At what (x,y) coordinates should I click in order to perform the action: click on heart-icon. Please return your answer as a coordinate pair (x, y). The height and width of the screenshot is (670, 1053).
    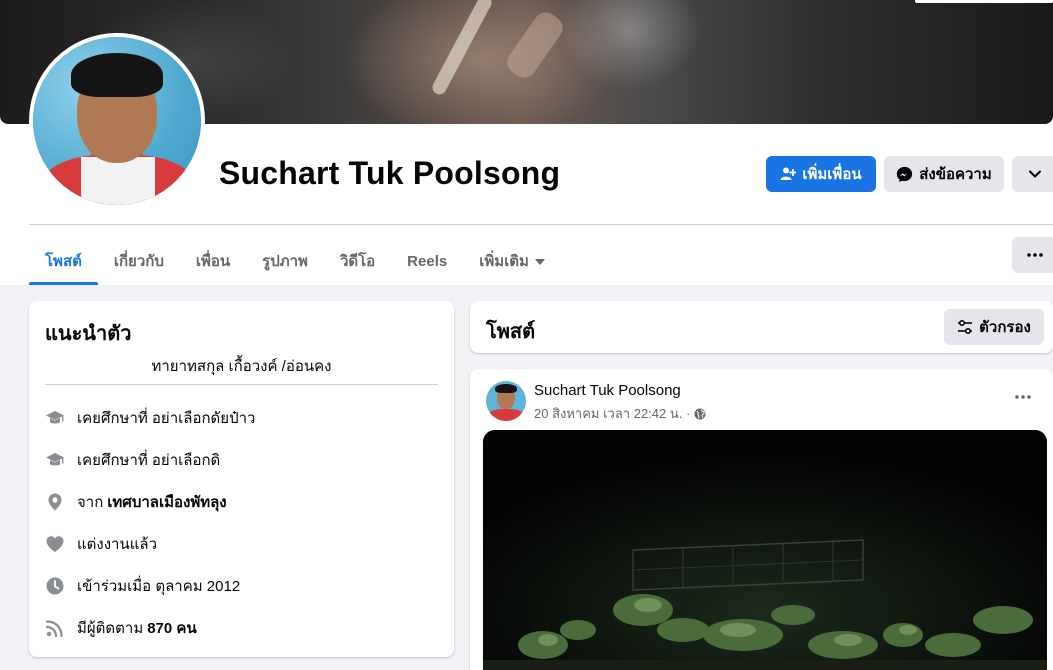
    Looking at the image, I should click on (55, 544).